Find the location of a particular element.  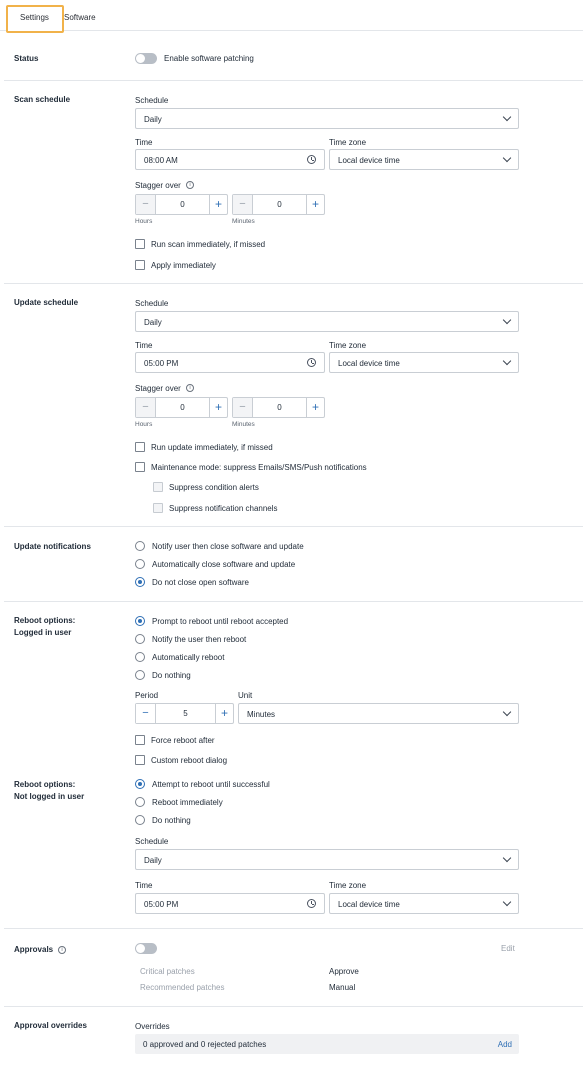

update-schedule-field-label: Schedule is located at coordinates (152, 303).